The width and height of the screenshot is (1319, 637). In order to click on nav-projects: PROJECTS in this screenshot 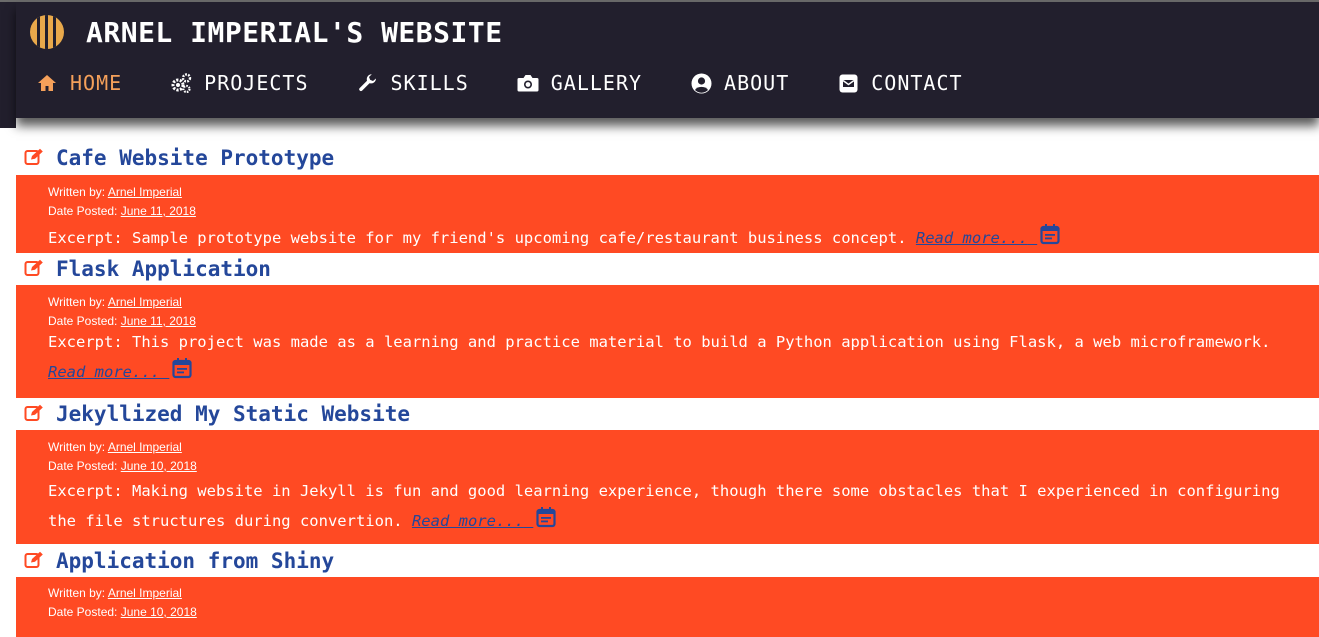, I will do `click(239, 83)`.